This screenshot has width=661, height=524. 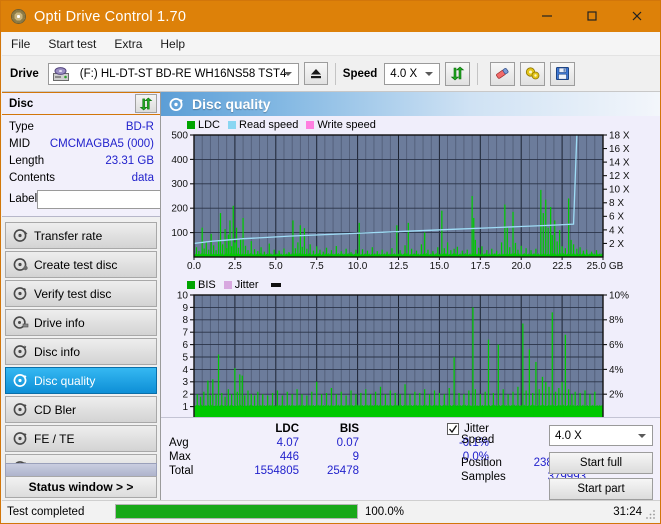 I want to click on stats-col-bis: BIS, so click(x=349, y=429).